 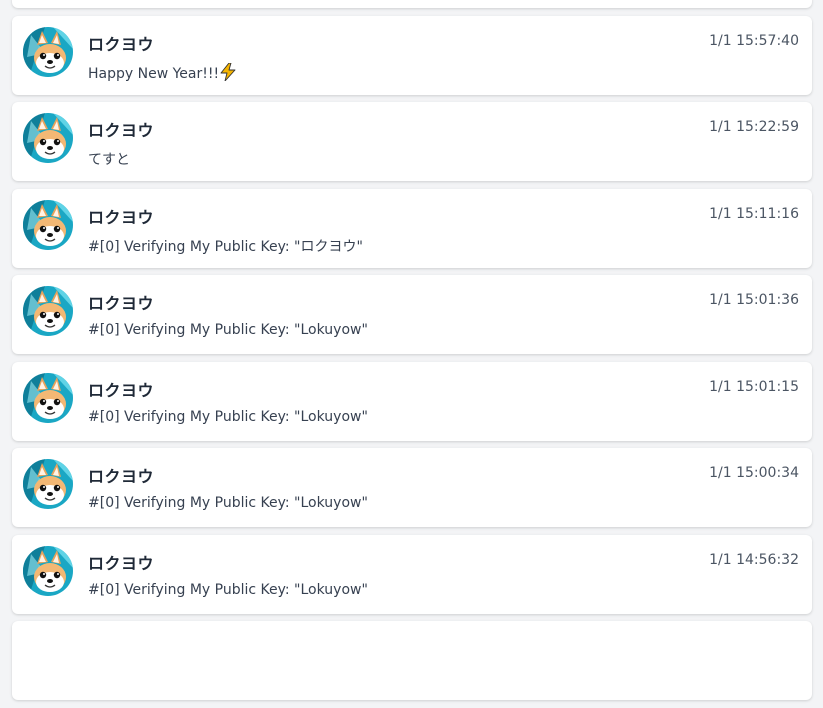 What do you see at coordinates (412, 55) in the screenshot?
I see `post-card: ロクヨウ 1/1 15:57:40 Happy New Year!!!` at bounding box center [412, 55].